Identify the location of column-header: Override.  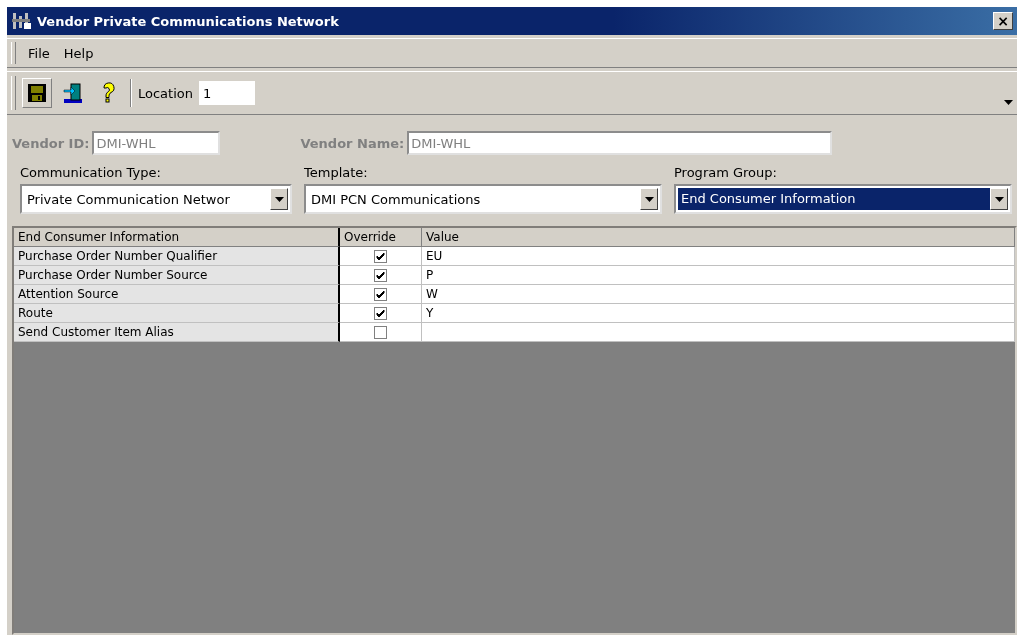
(381, 237).